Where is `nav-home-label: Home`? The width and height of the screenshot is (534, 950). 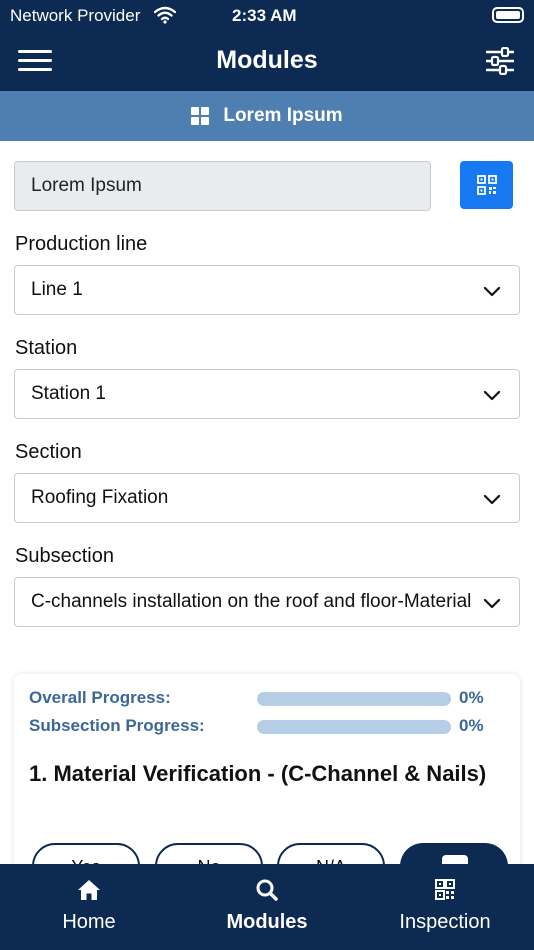
nav-home-label: Home is located at coordinates (89, 922).